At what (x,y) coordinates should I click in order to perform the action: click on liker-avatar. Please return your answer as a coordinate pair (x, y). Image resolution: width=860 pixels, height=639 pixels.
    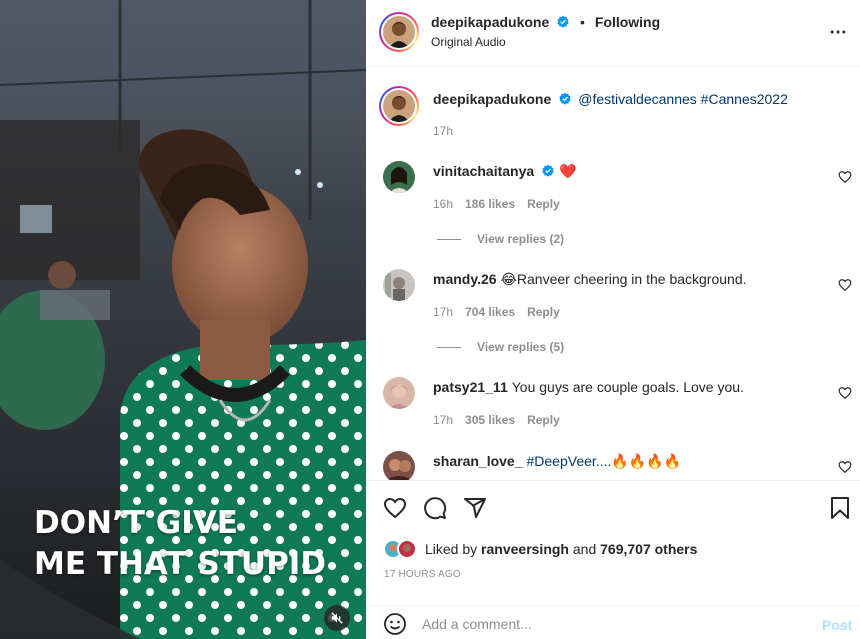
    Looking at the image, I should click on (407, 549).